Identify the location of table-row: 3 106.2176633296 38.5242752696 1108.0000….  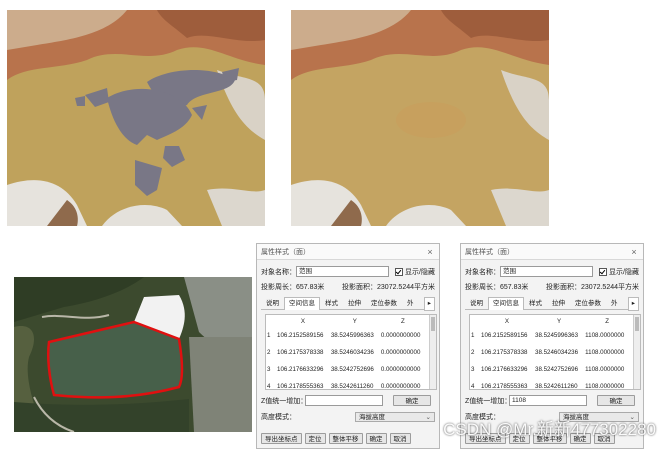
(550, 369).